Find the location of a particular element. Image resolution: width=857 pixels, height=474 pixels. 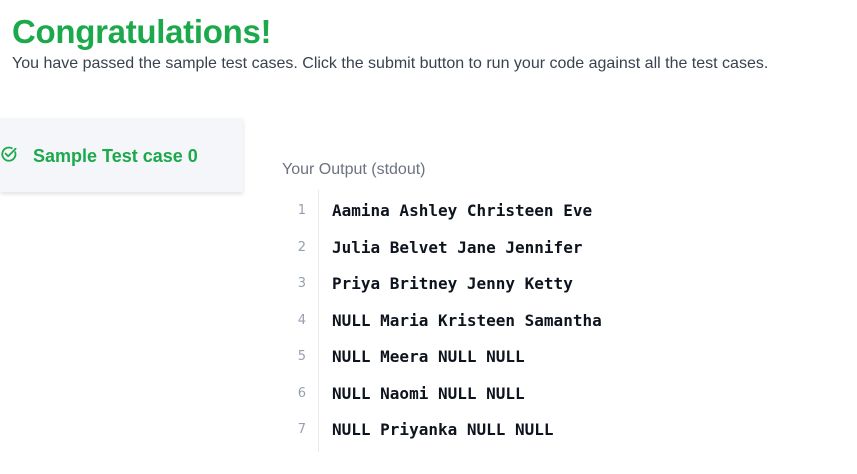

line-content: NULL Priyanka NULL NULL is located at coordinates (443, 429).